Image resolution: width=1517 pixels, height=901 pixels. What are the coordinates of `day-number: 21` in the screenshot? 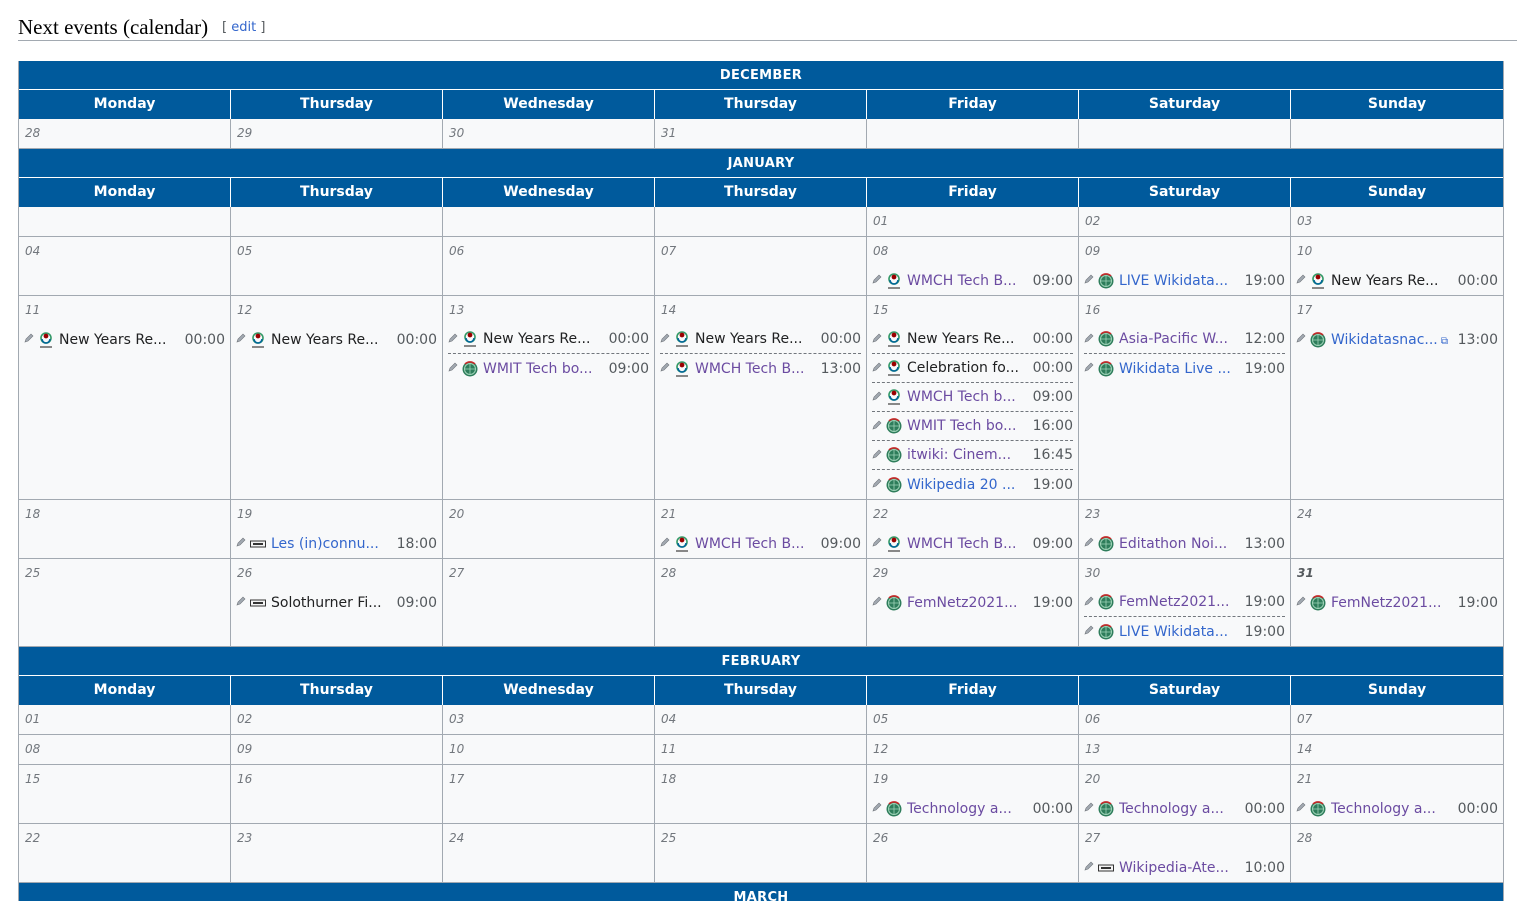 It's located at (1305, 779).